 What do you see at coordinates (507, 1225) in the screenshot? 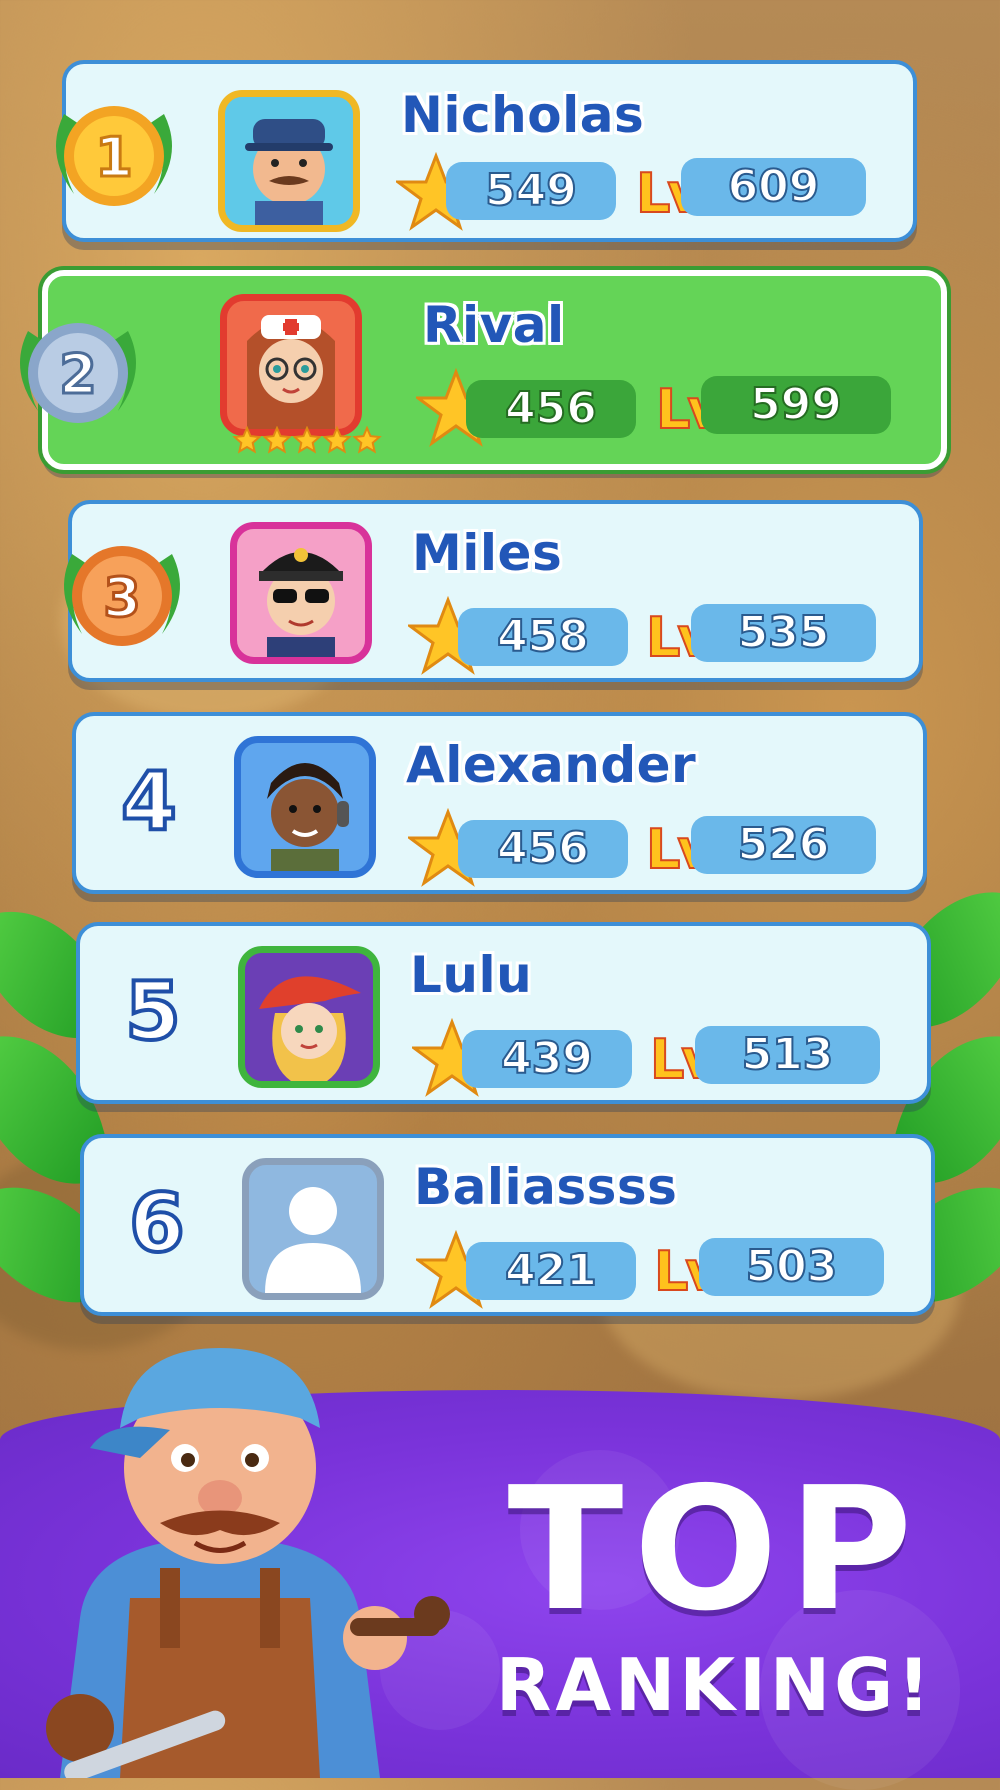
I see `ranking-row-6: 6 Baliassss 421 Lv 503` at bounding box center [507, 1225].